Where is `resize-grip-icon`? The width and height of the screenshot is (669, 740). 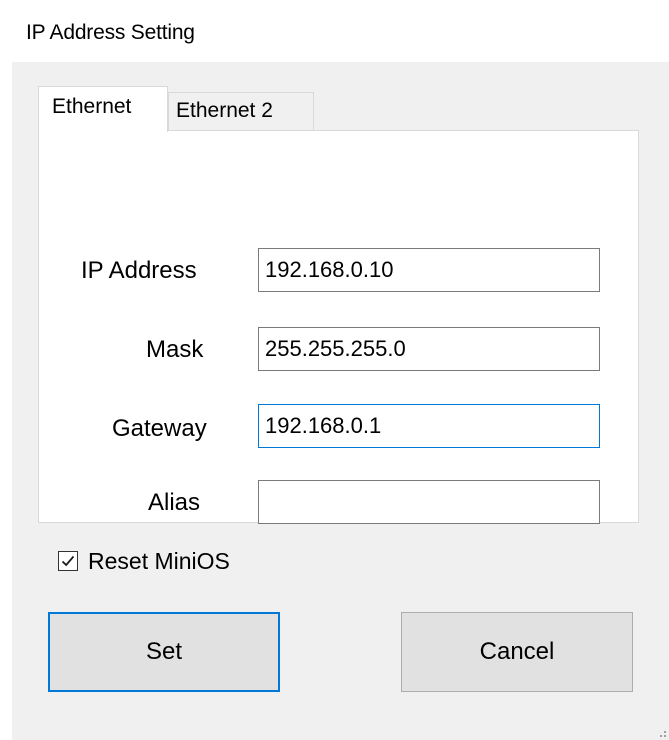 resize-grip-icon is located at coordinates (661, 732).